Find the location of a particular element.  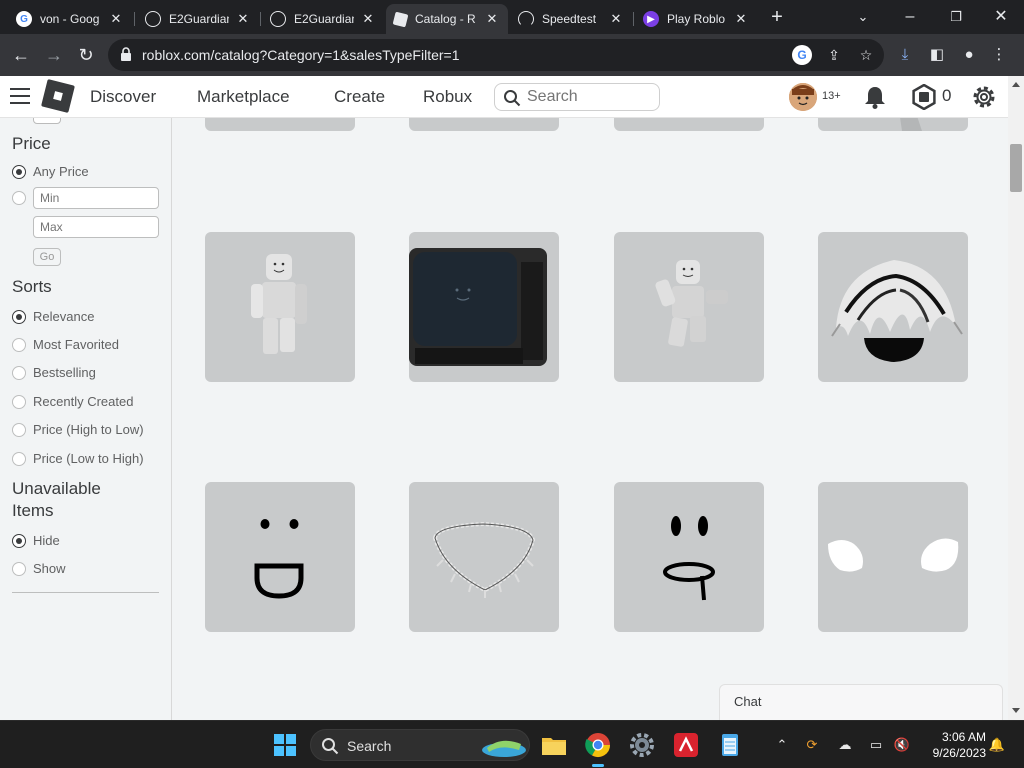

item-thumbnail is located at coordinates (478, 307).